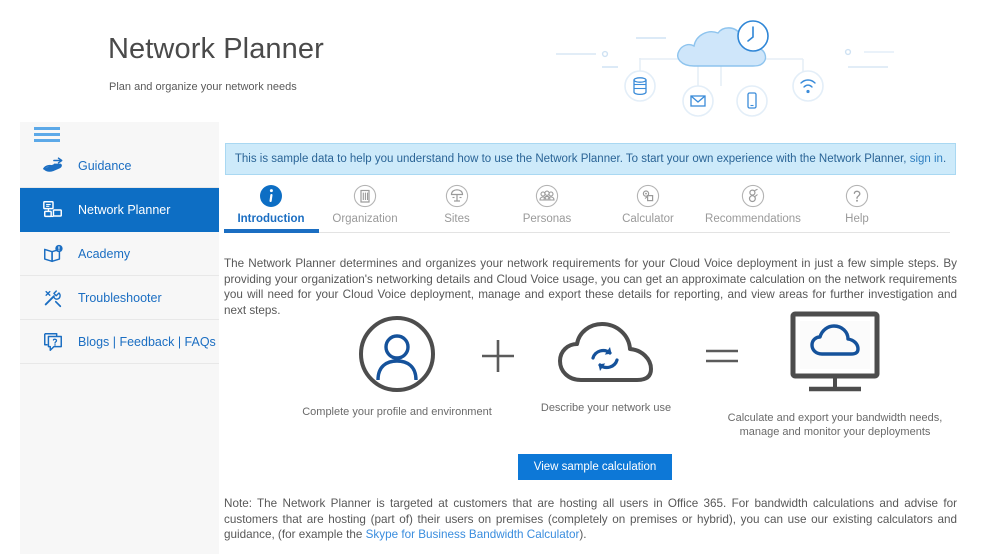 The image size is (998, 554). What do you see at coordinates (271, 196) in the screenshot?
I see `info-circle-icon` at bounding box center [271, 196].